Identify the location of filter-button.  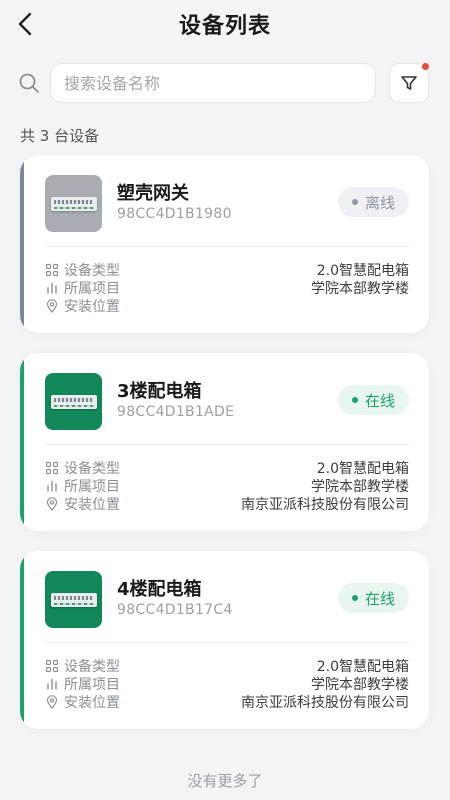
(409, 83).